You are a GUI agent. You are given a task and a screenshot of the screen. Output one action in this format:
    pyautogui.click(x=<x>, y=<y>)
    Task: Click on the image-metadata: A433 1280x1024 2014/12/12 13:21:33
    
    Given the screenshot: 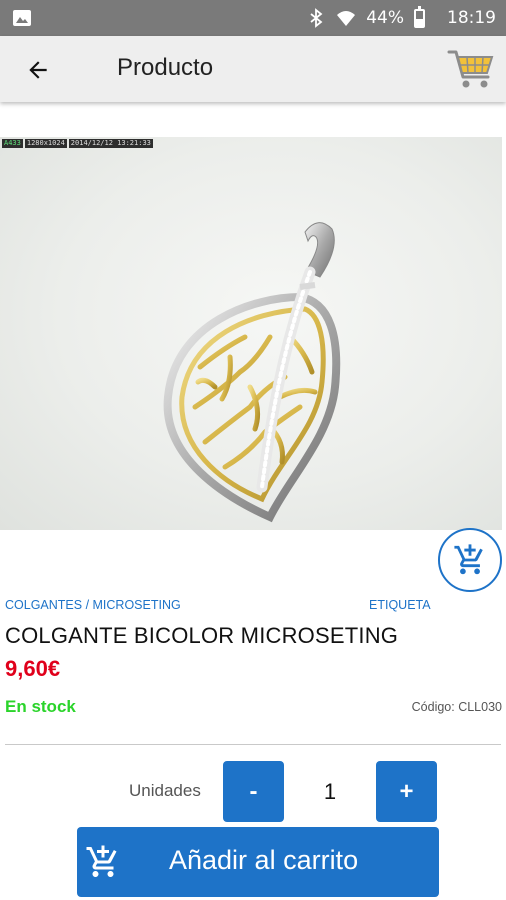 What is the action you would take?
    pyautogui.click(x=77, y=143)
    